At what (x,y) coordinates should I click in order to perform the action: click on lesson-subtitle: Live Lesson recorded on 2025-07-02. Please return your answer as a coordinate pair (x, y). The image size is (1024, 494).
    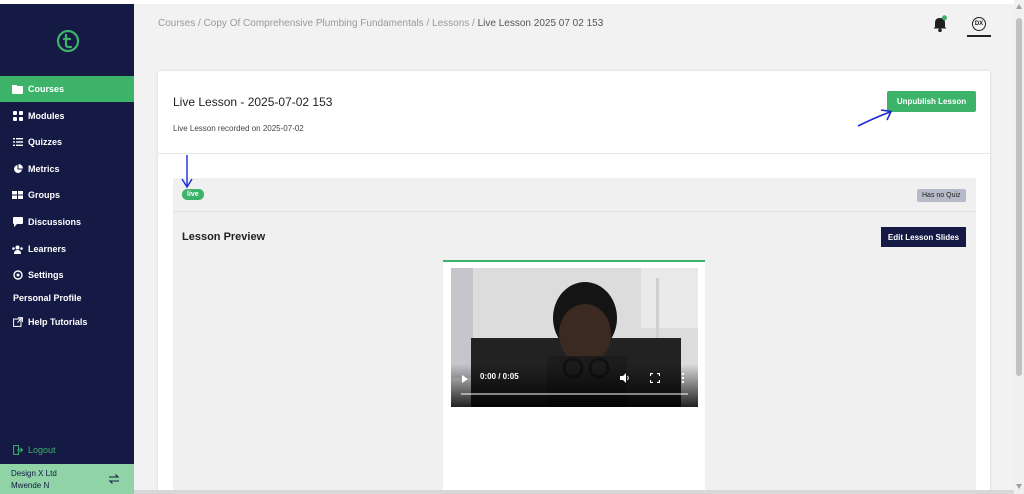
    Looking at the image, I should click on (238, 128).